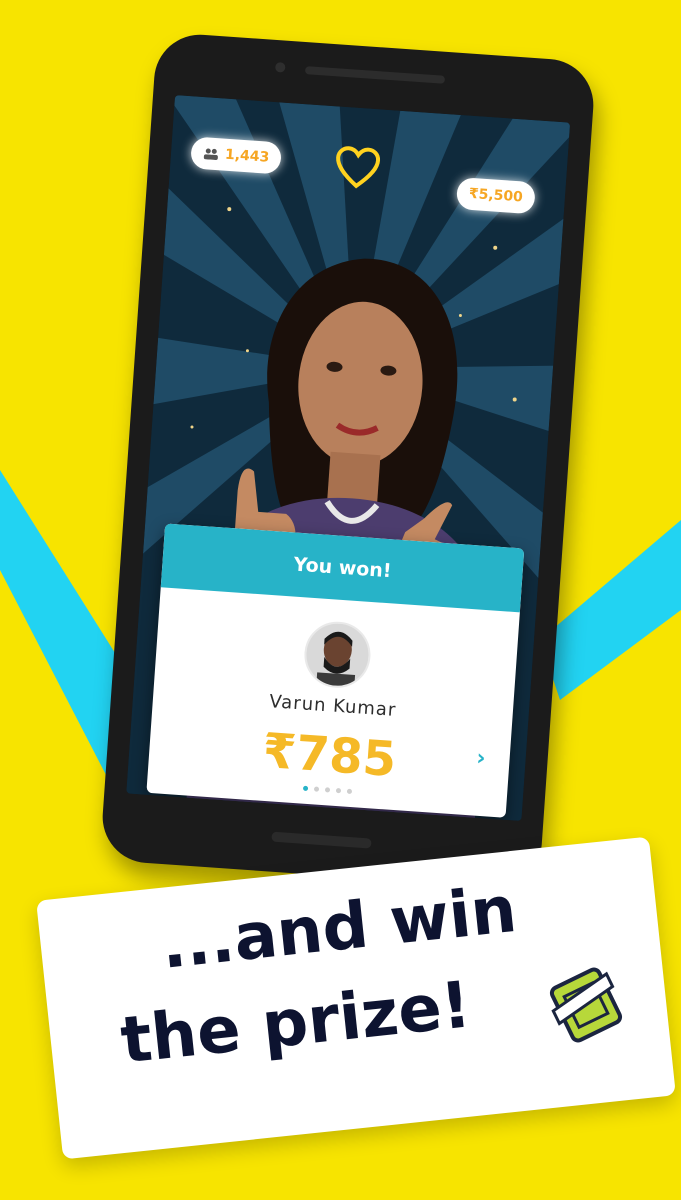  I want to click on camera, so click(280, 67).